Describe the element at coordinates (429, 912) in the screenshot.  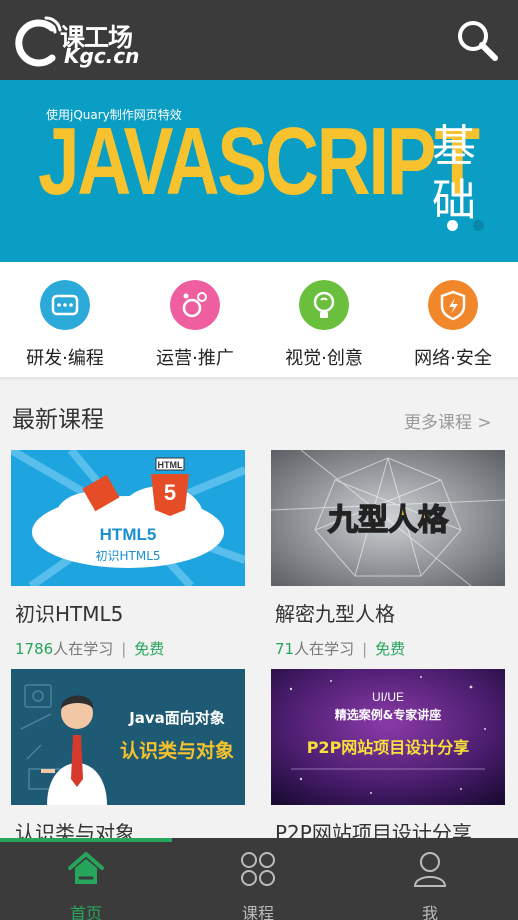
I see `tab-label: 我` at that location.